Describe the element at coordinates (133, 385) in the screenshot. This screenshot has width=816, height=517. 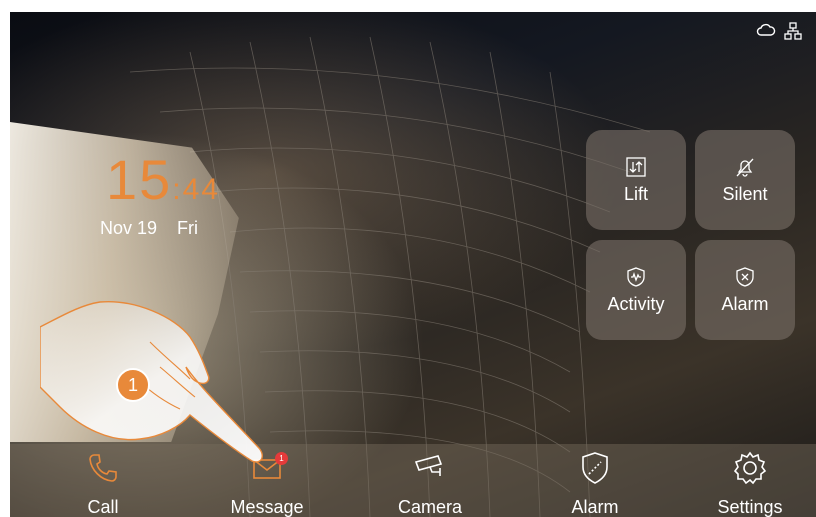
I see `step-marker: 1` at that location.